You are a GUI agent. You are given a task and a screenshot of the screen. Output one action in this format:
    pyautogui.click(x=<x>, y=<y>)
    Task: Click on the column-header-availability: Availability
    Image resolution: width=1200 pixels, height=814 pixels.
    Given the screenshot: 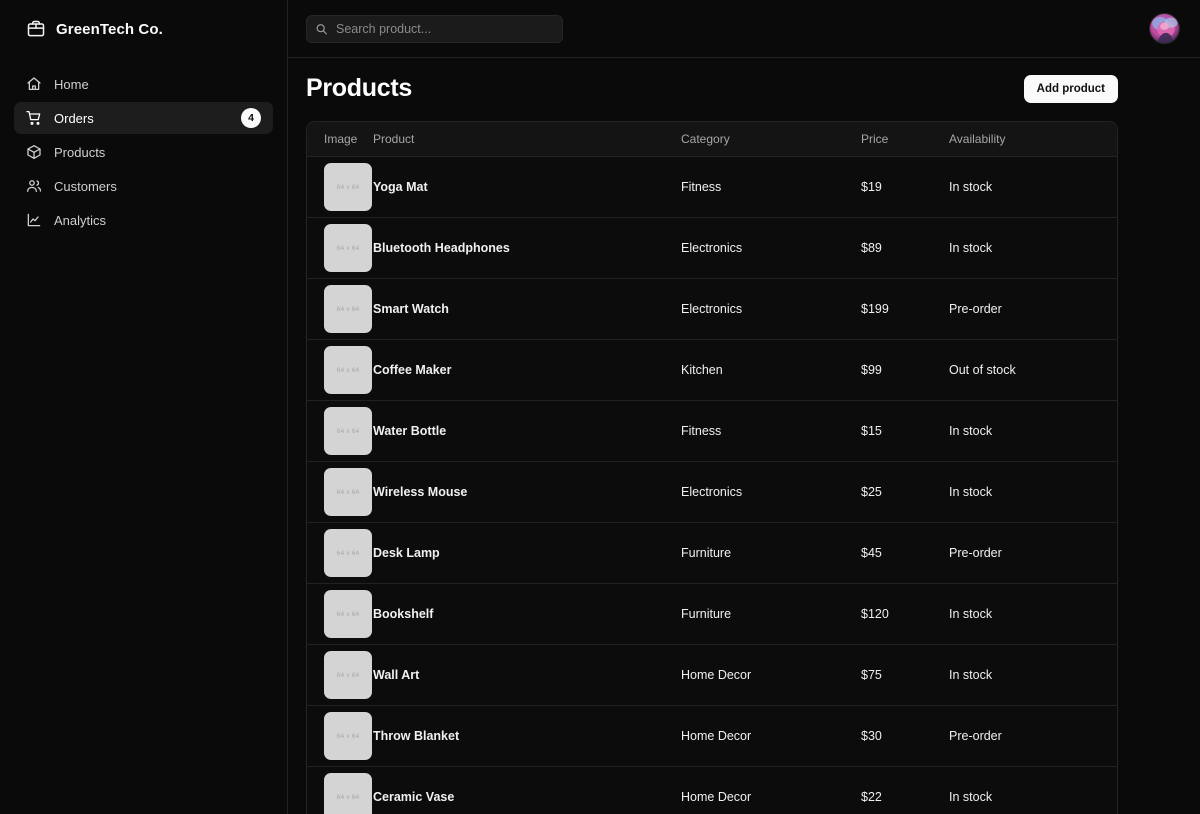 What is the action you would take?
    pyautogui.click(x=1033, y=139)
    